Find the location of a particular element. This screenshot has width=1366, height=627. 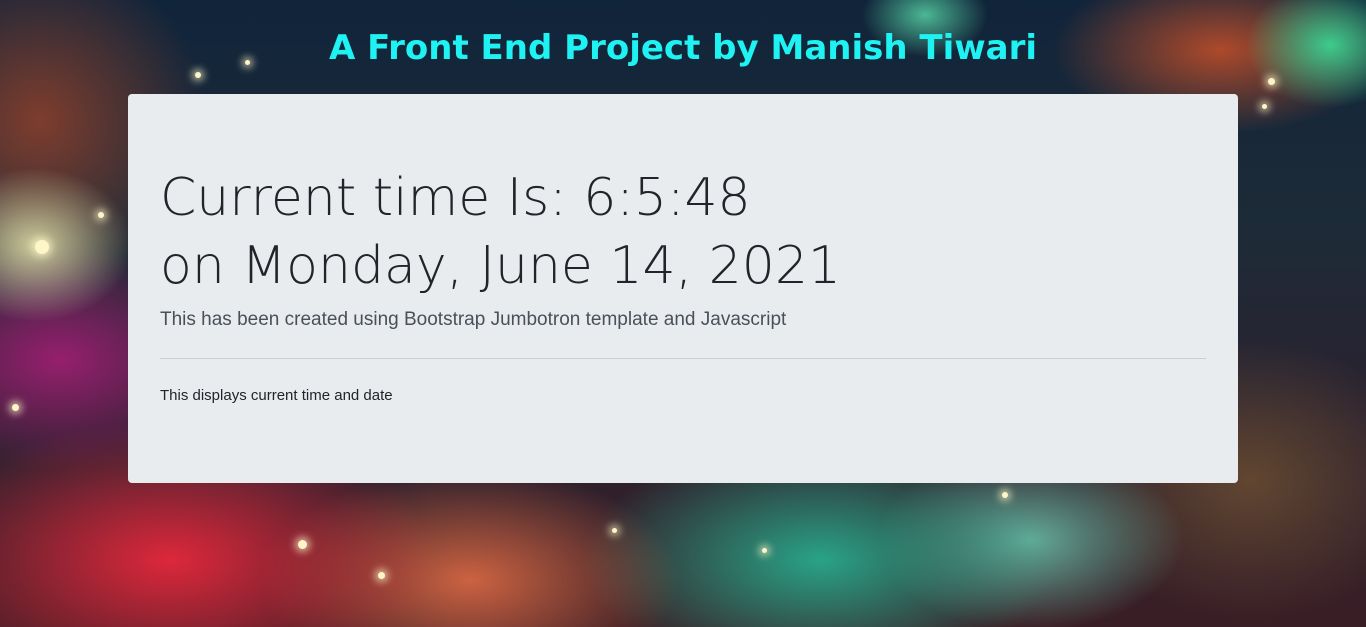

current-date-heading: on Monday, June 14, 2021 is located at coordinates (683, 266).